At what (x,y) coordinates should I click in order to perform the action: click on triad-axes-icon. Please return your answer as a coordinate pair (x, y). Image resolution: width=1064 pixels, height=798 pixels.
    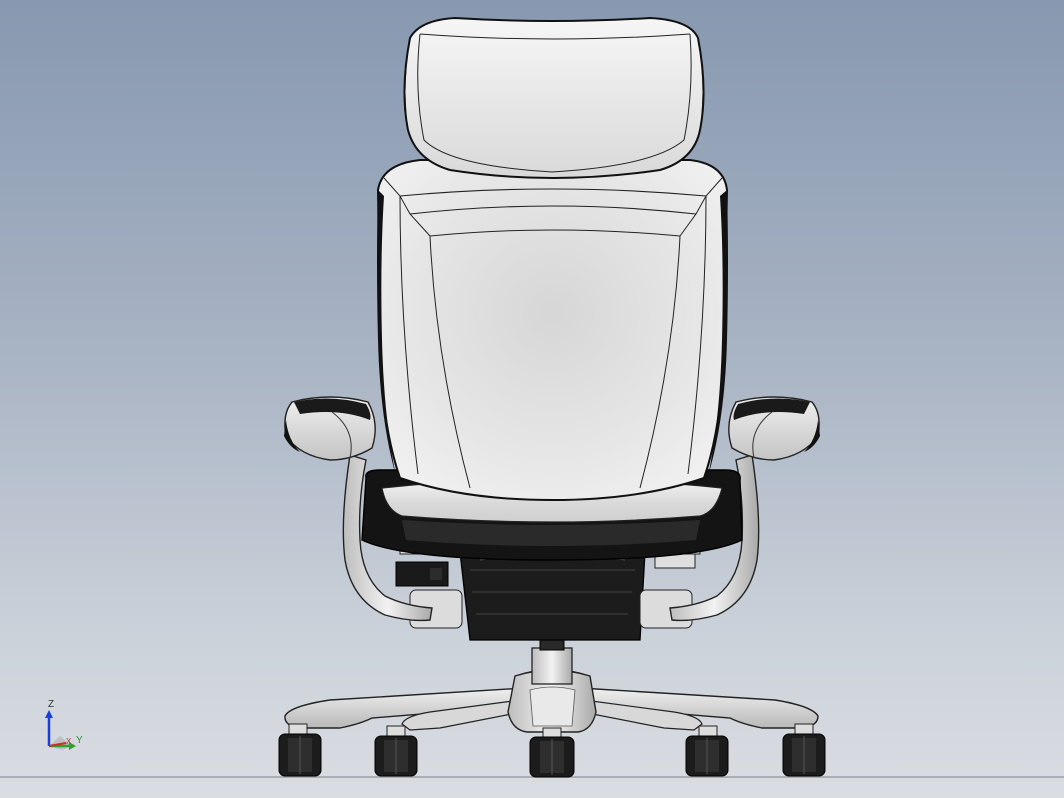
    Looking at the image, I should click on (60, 730).